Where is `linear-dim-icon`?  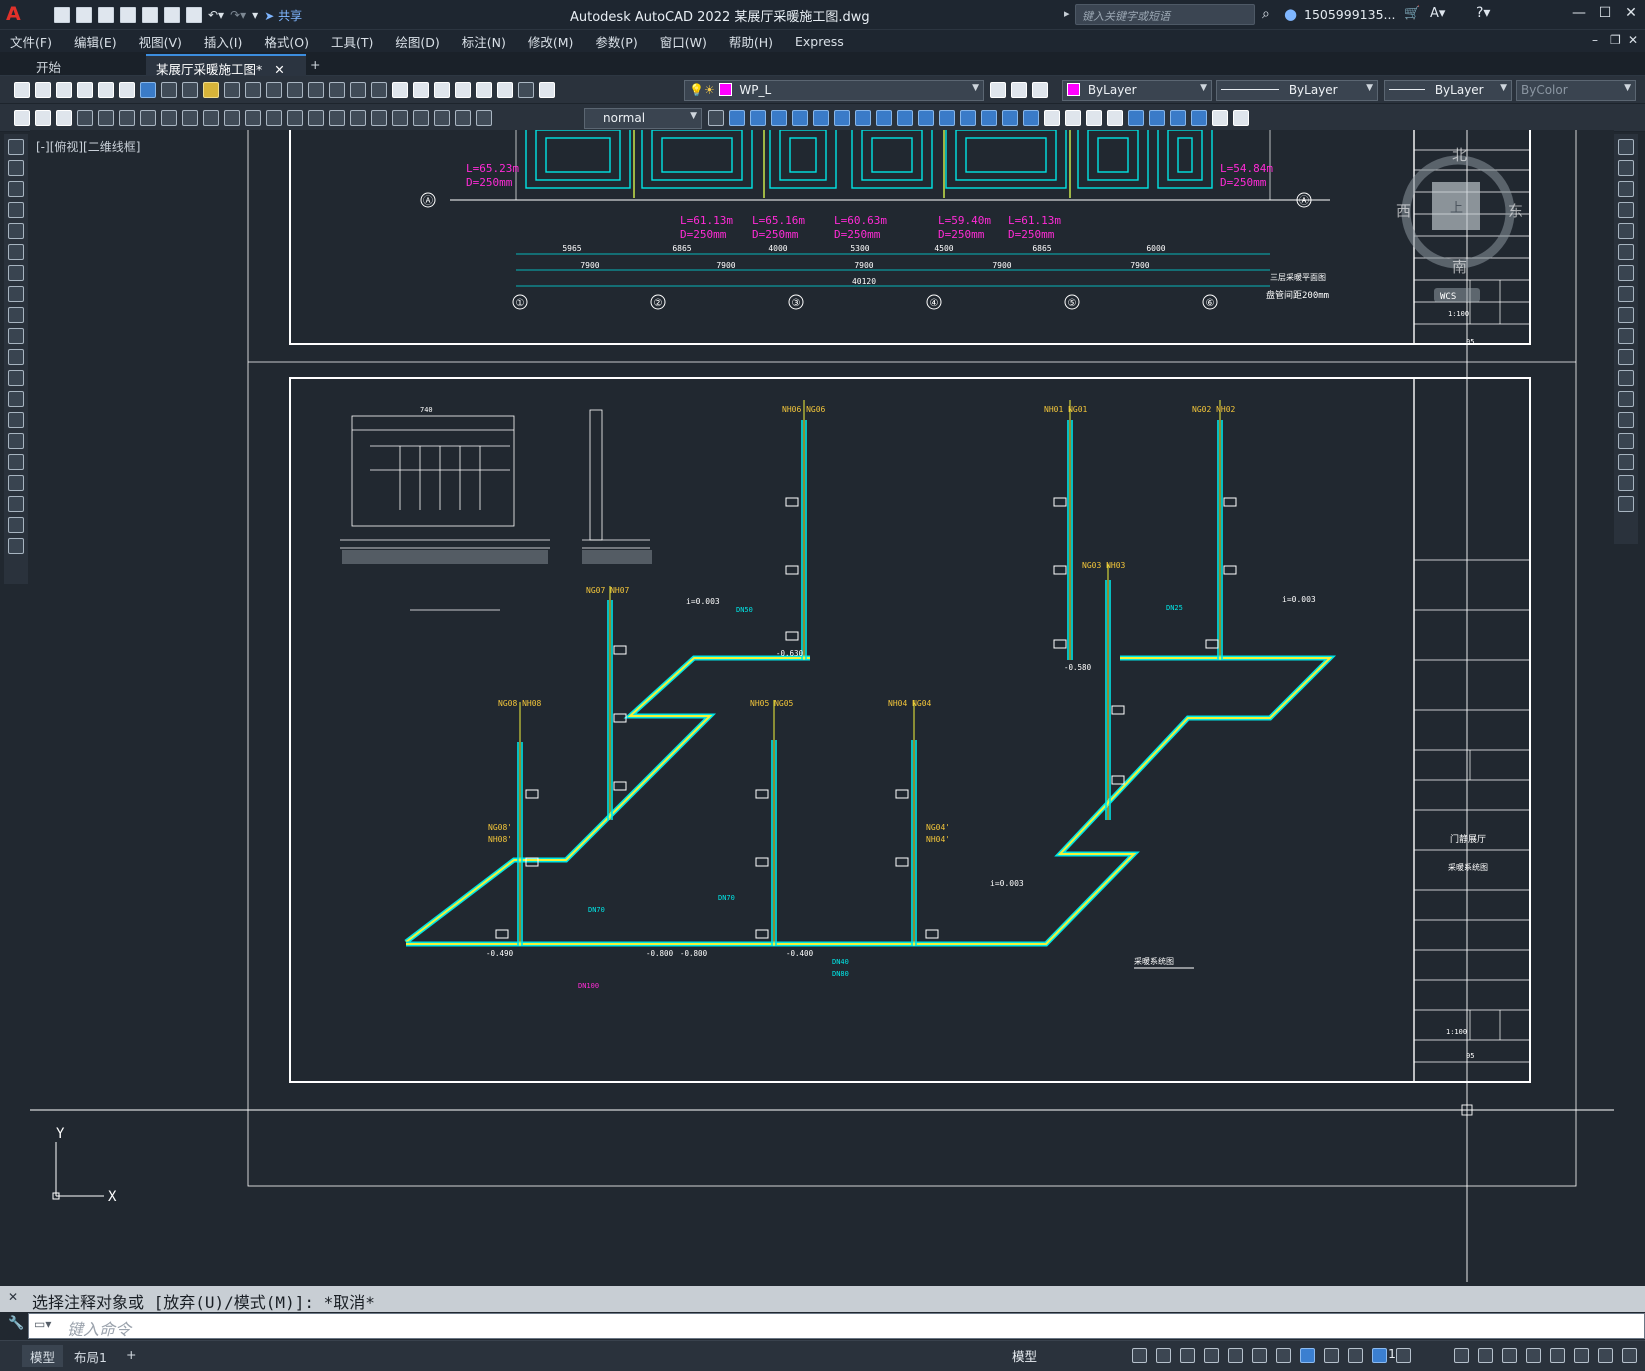 linear-dim-icon is located at coordinates (85, 118).